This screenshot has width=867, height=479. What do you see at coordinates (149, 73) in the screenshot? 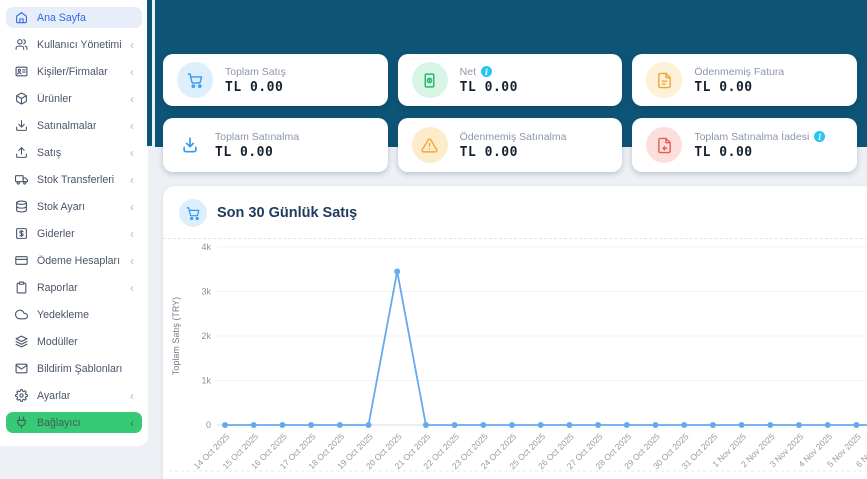
I see `sidebar-scrollbar-thumb` at bounding box center [149, 73].